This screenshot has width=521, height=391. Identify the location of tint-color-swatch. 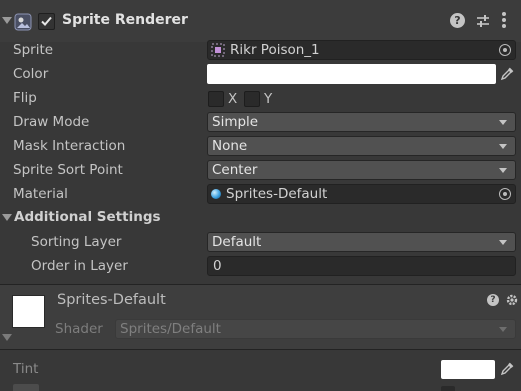
(468, 369).